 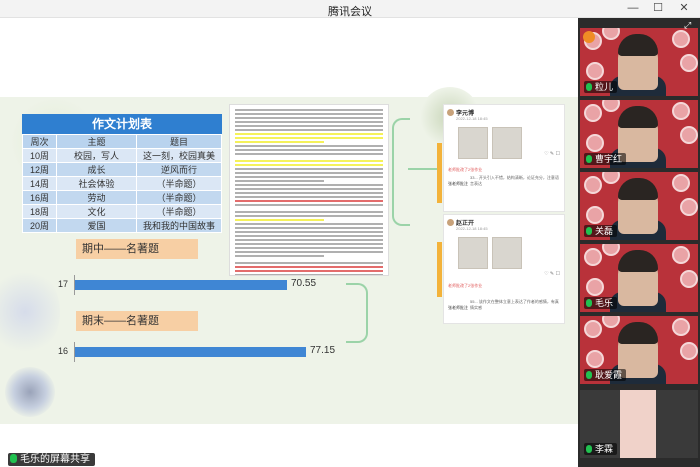 I want to click on bar-row-final: 16 77.15, so click(x=200, y=352).